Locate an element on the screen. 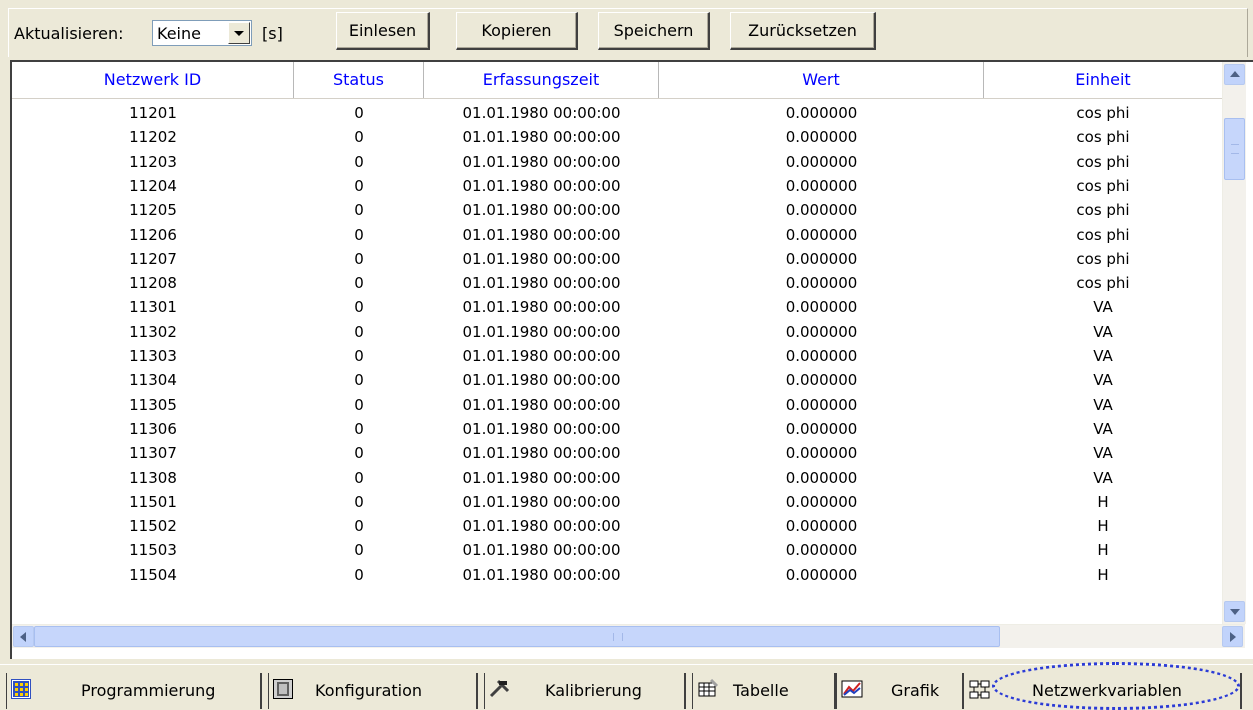 The width and height of the screenshot is (1253, 710). vertical-scrollbar is located at coordinates (1234, 343).